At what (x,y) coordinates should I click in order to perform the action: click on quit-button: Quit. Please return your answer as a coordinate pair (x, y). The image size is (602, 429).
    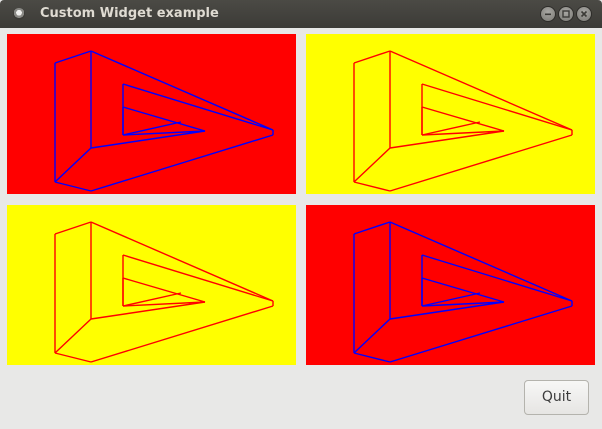
    Looking at the image, I should click on (556, 397).